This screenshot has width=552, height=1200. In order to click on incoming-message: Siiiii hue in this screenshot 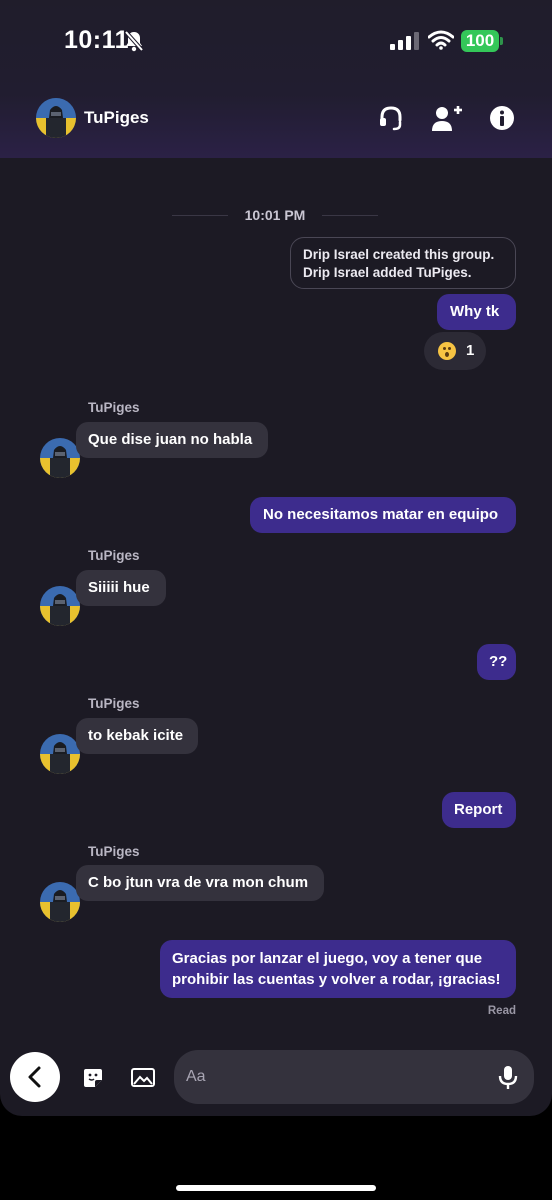, I will do `click(121, 588)`.